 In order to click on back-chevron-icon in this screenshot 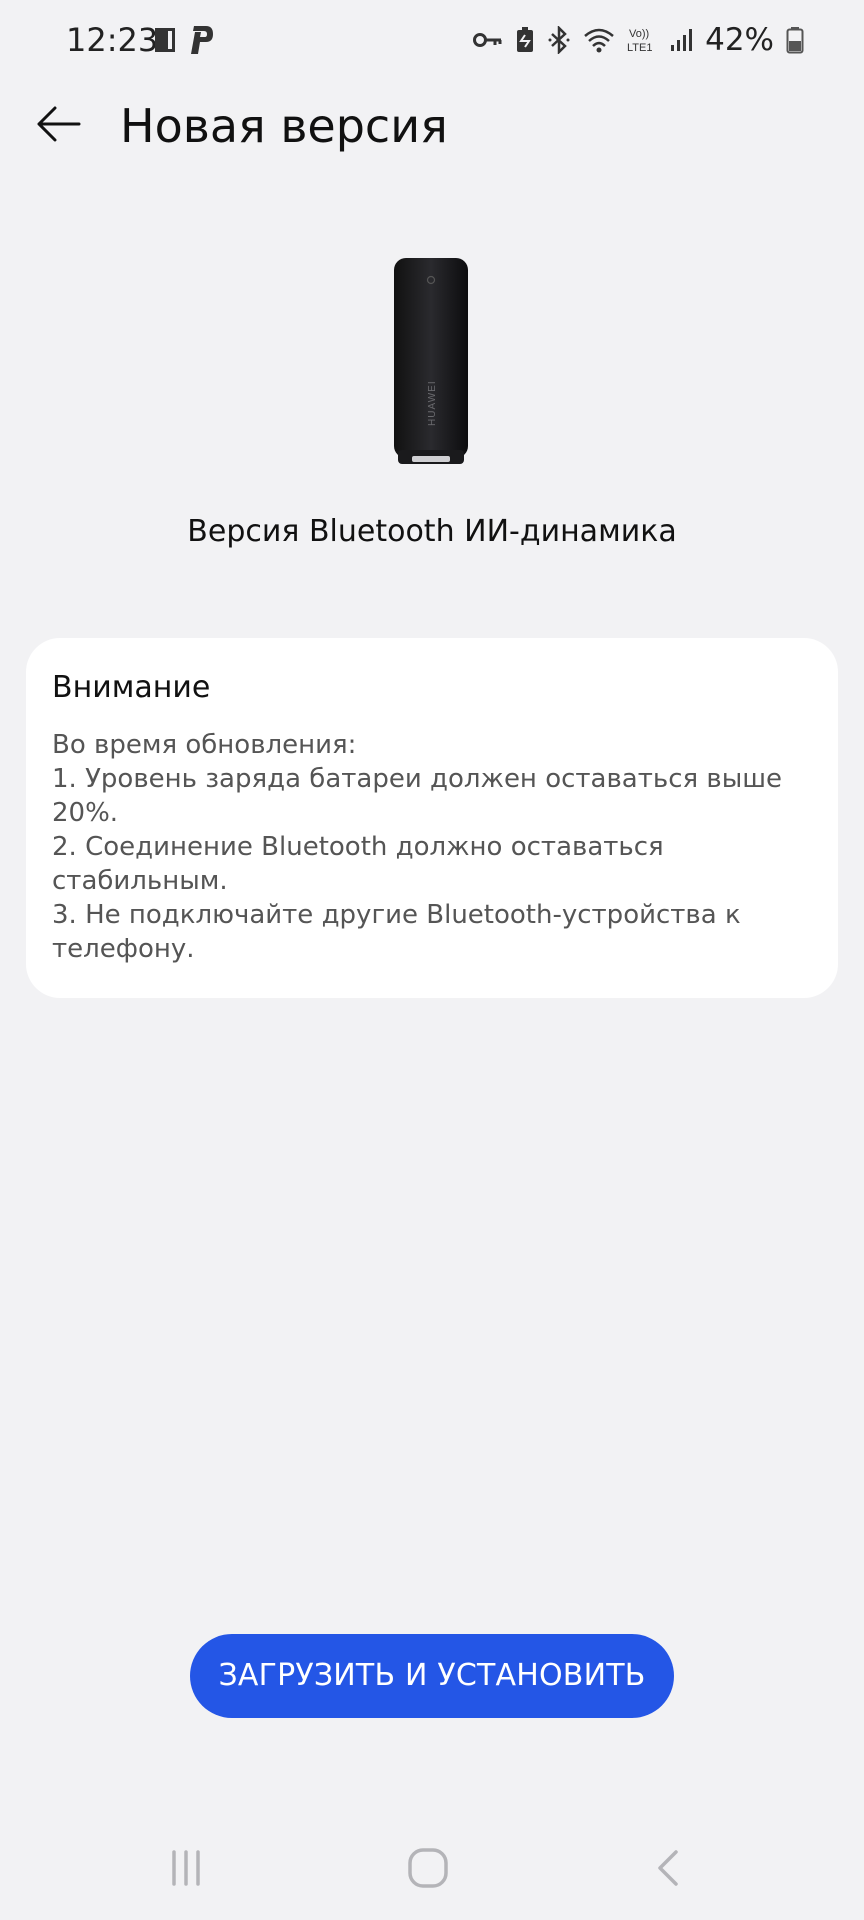, I will do `click(670, 1870)`.